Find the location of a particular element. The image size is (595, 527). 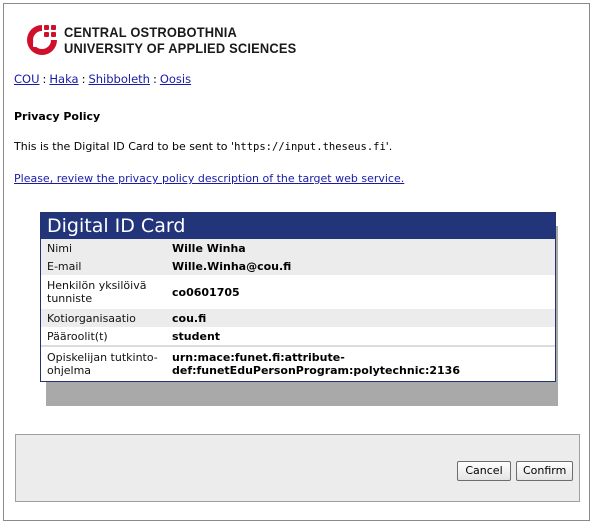

table-row: Henkilön yksilöivä tunniste co0601705 is located at coordinates (298, 292).